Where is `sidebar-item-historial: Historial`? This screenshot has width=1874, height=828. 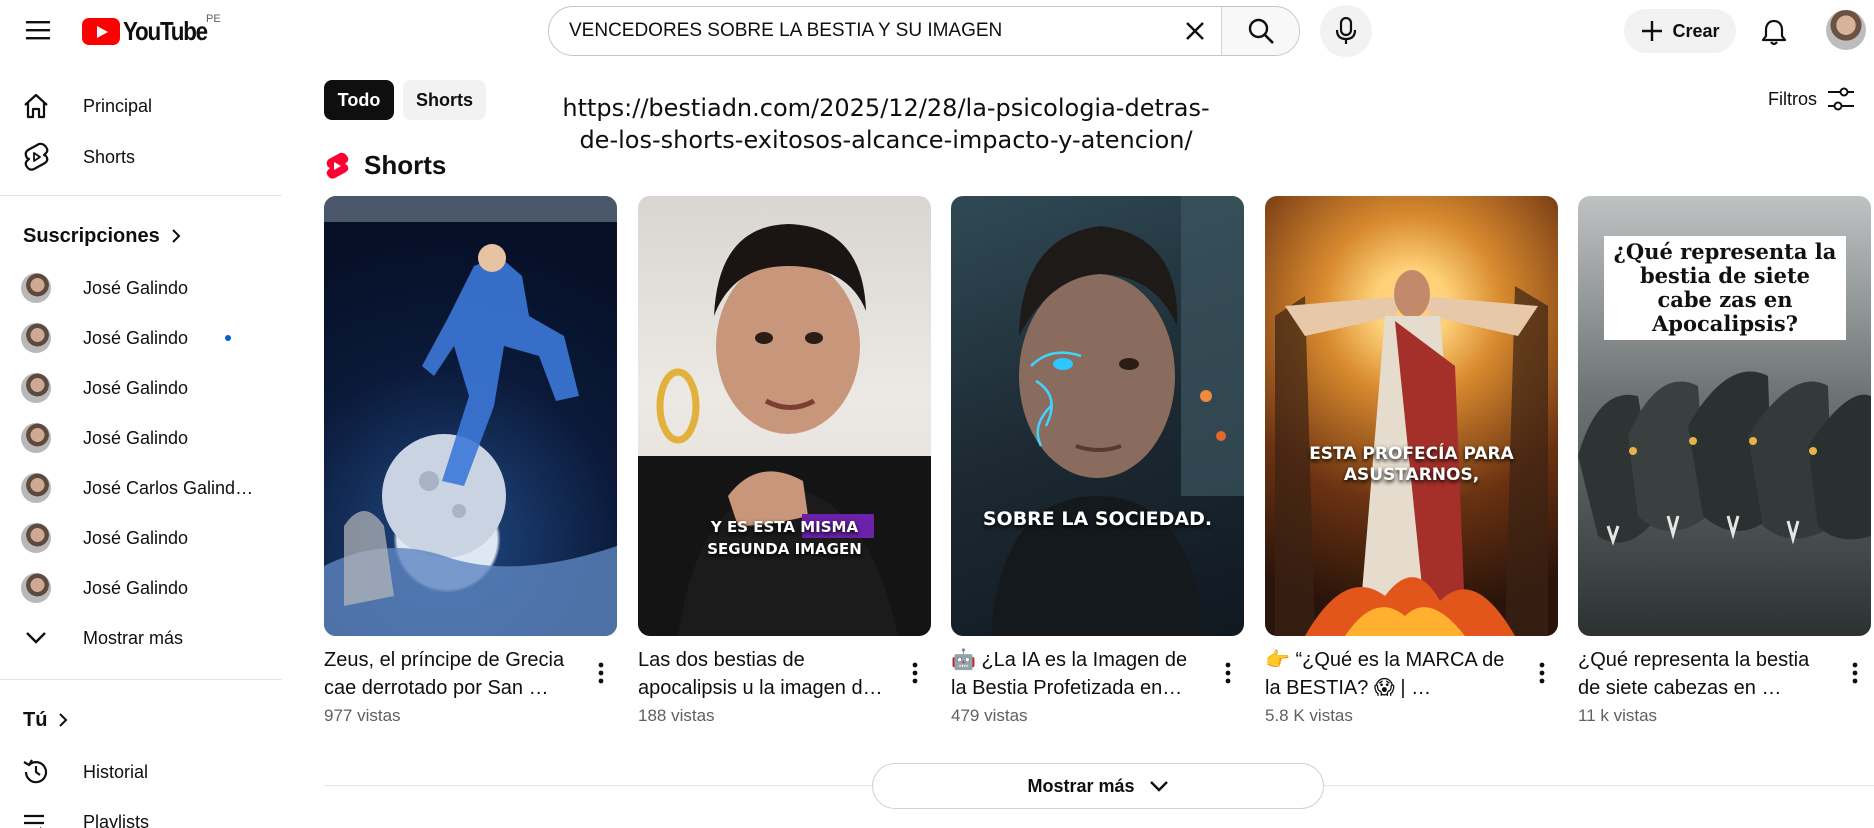 sidebar-item-historial: Historial is located at coordinates (141, 772).